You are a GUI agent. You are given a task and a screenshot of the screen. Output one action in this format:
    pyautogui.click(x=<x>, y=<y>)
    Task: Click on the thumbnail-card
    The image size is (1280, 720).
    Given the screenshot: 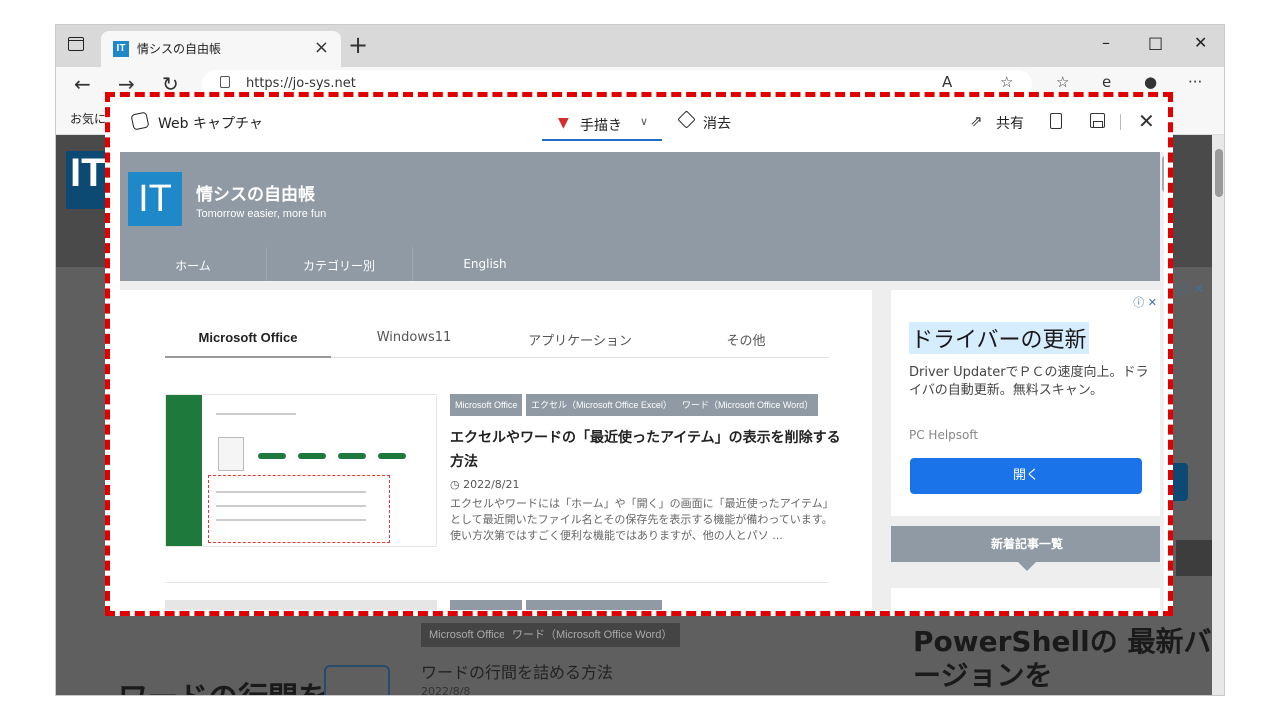 What is the action you would take?
    pyautogui.click(x=231, y=454)
    